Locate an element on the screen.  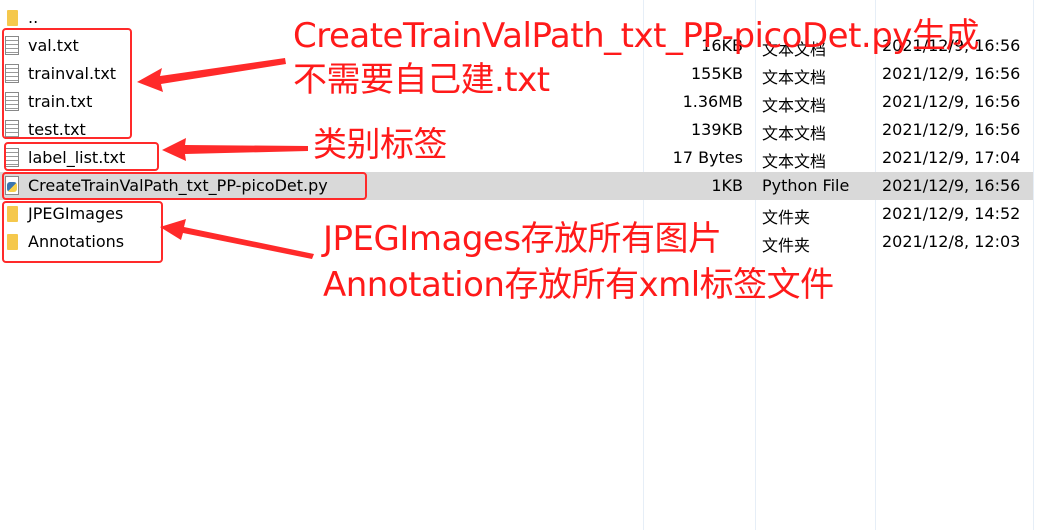
annotation-split-files-line2: 不需要自己建.txt is located at coordinates (421, 80).